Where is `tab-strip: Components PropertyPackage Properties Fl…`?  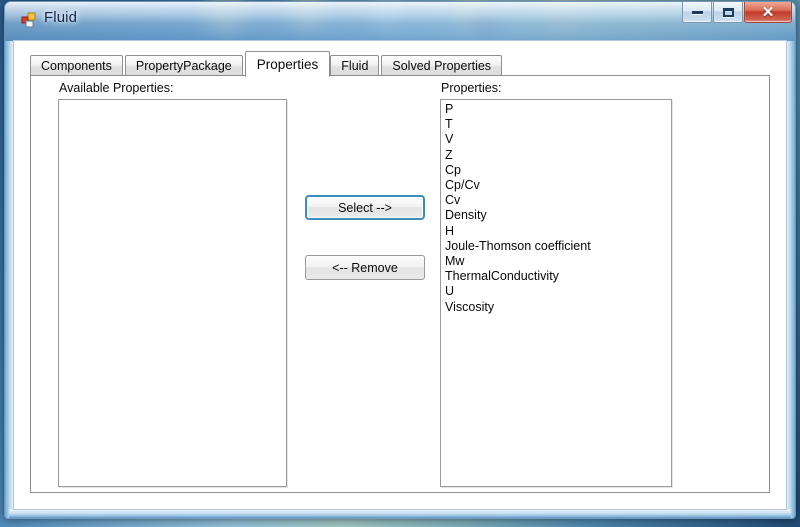
tab-strip: Components PropertyPackage Properties Fl… is located at coordinates (400, 64).